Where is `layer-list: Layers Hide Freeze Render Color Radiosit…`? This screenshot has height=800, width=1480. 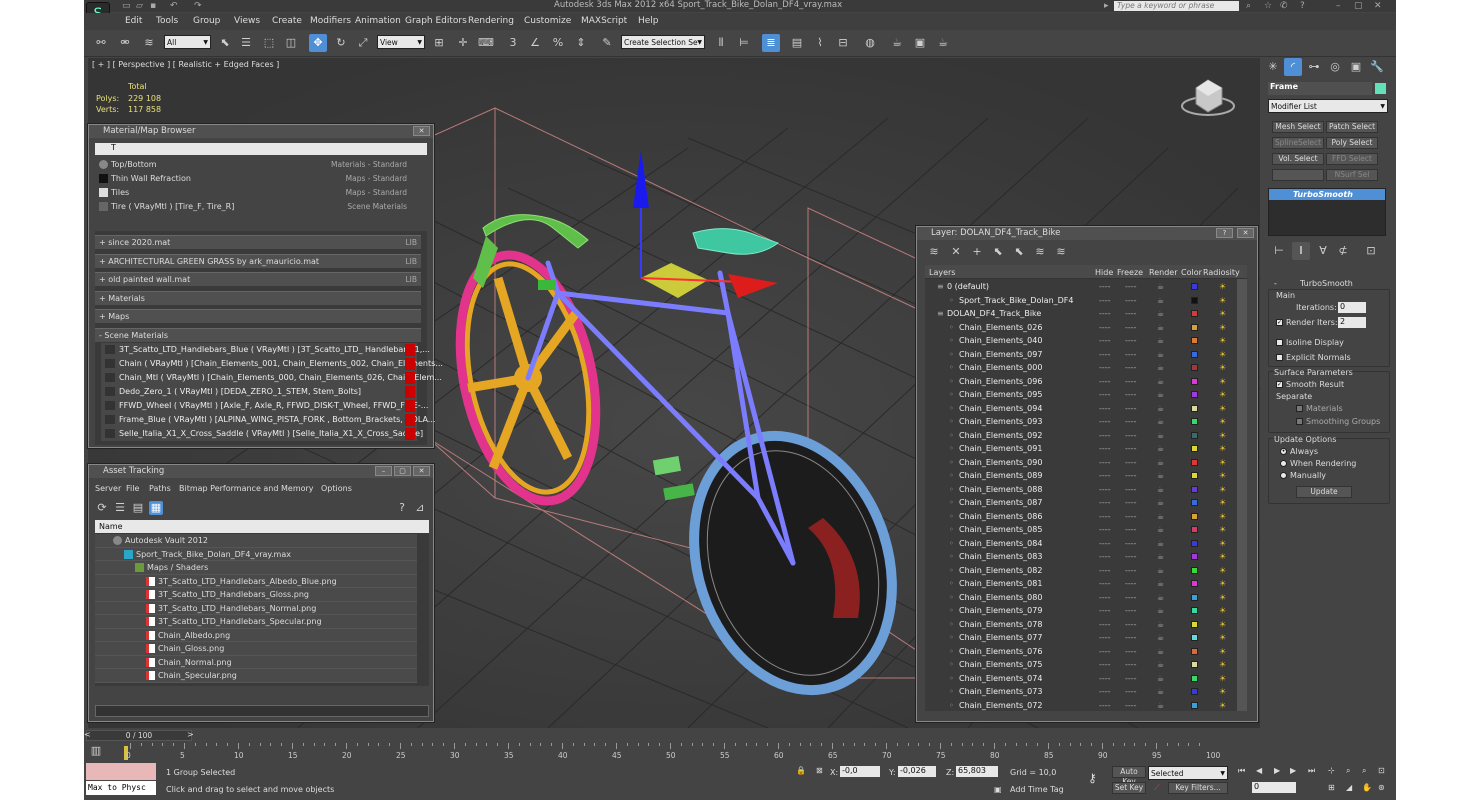 layer-list: Layers Hide Freeze Render Color Radiosit… is located at coordinates (1086, 488).